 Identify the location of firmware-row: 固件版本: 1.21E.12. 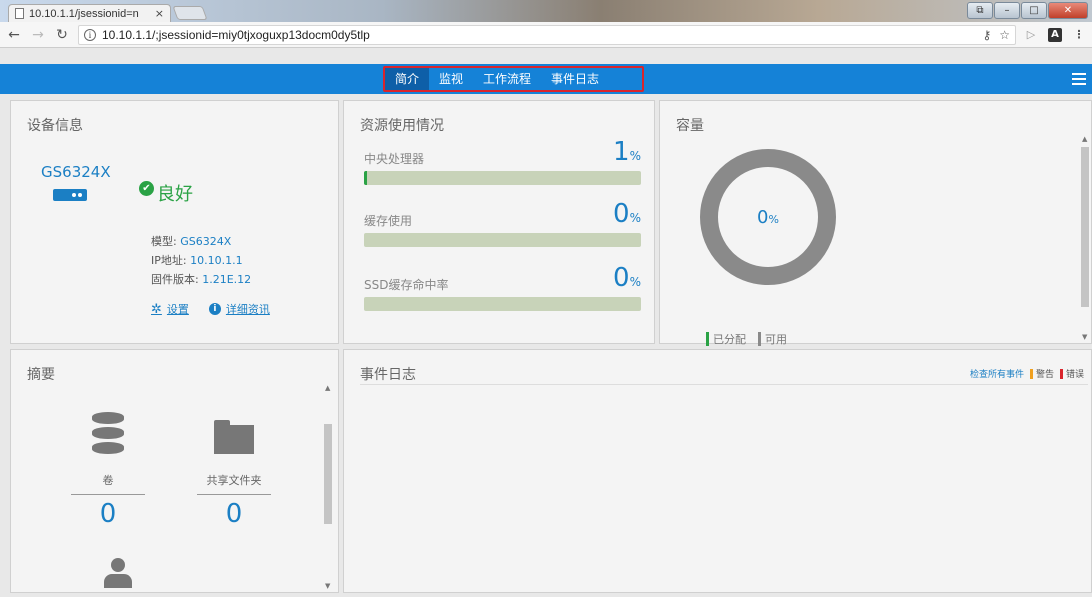
(201, 279).